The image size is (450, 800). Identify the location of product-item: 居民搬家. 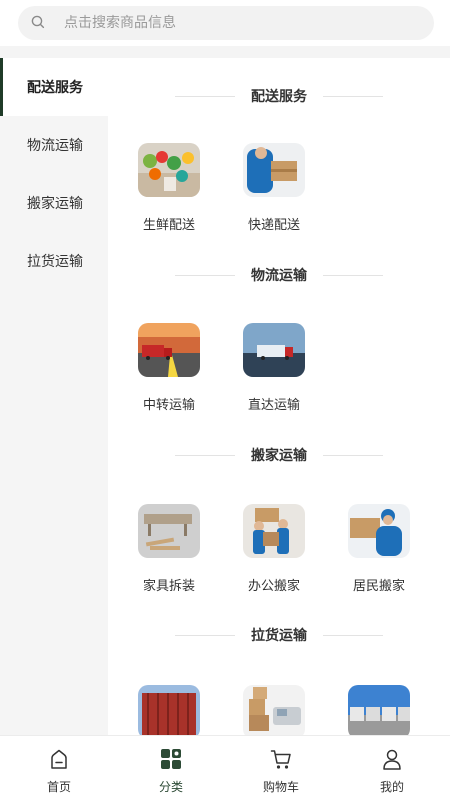
(379, 549).